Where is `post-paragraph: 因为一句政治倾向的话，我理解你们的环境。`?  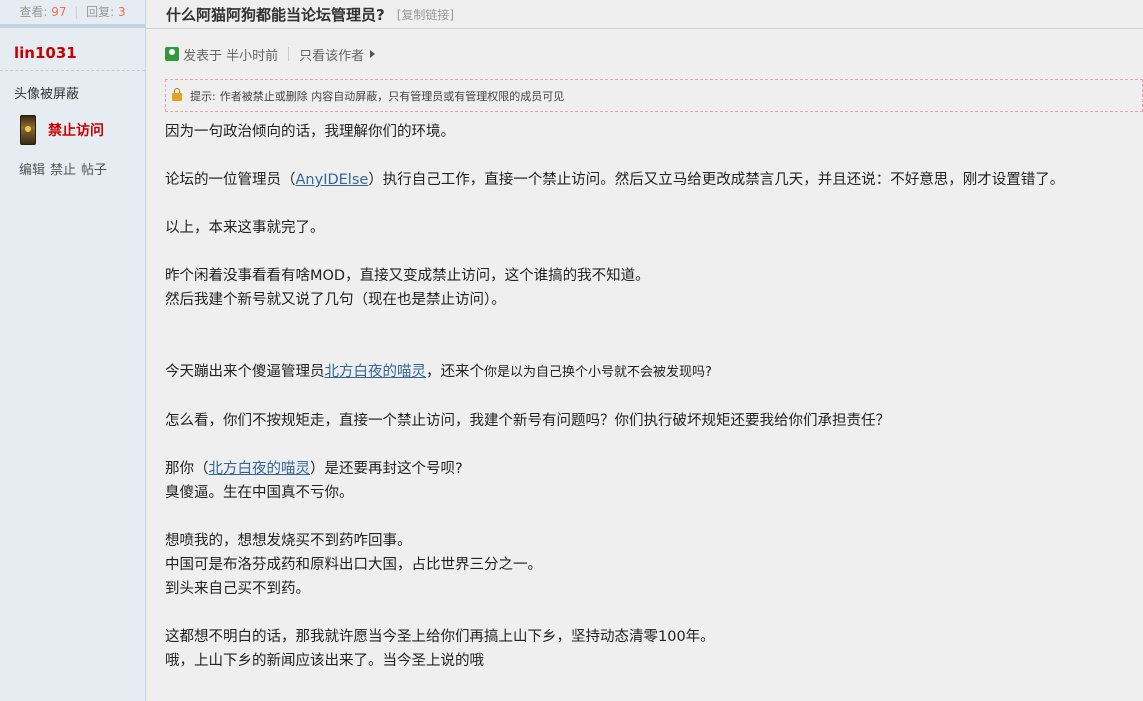 post-paragraph: 因为一句政治倾向的话，我理解你们的环境。 is located at coordinates (310, 132).